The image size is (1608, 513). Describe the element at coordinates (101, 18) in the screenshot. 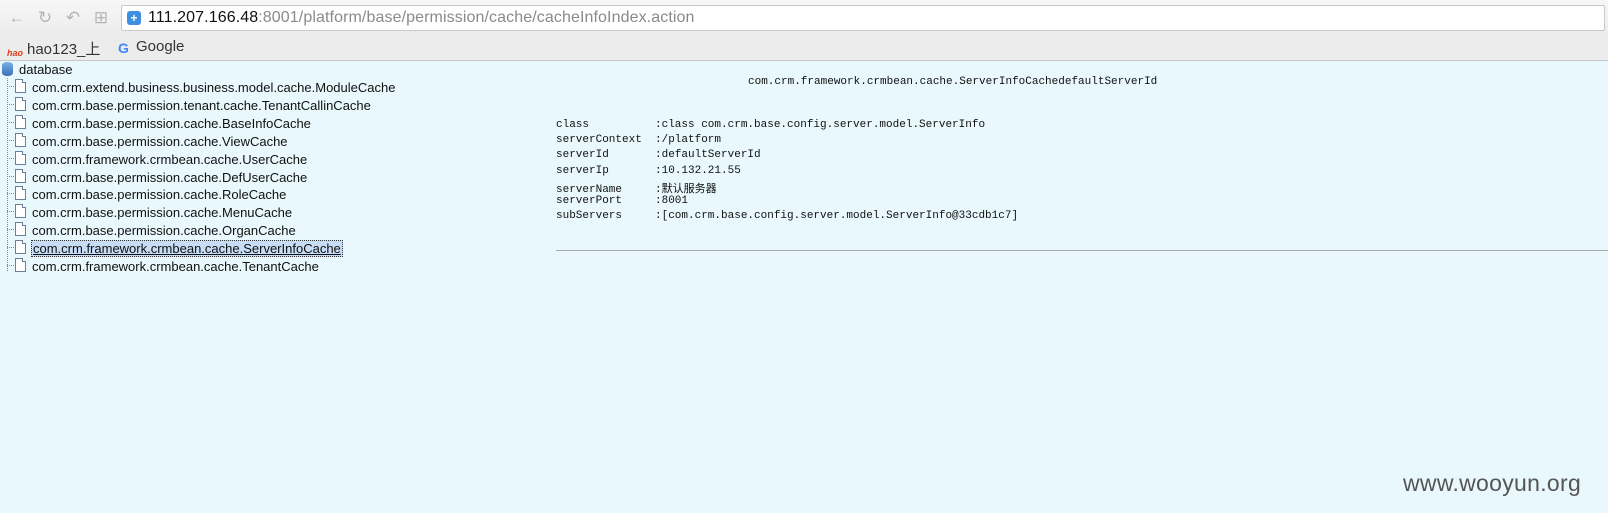

I see `grid-icon: ⊞` at that location.